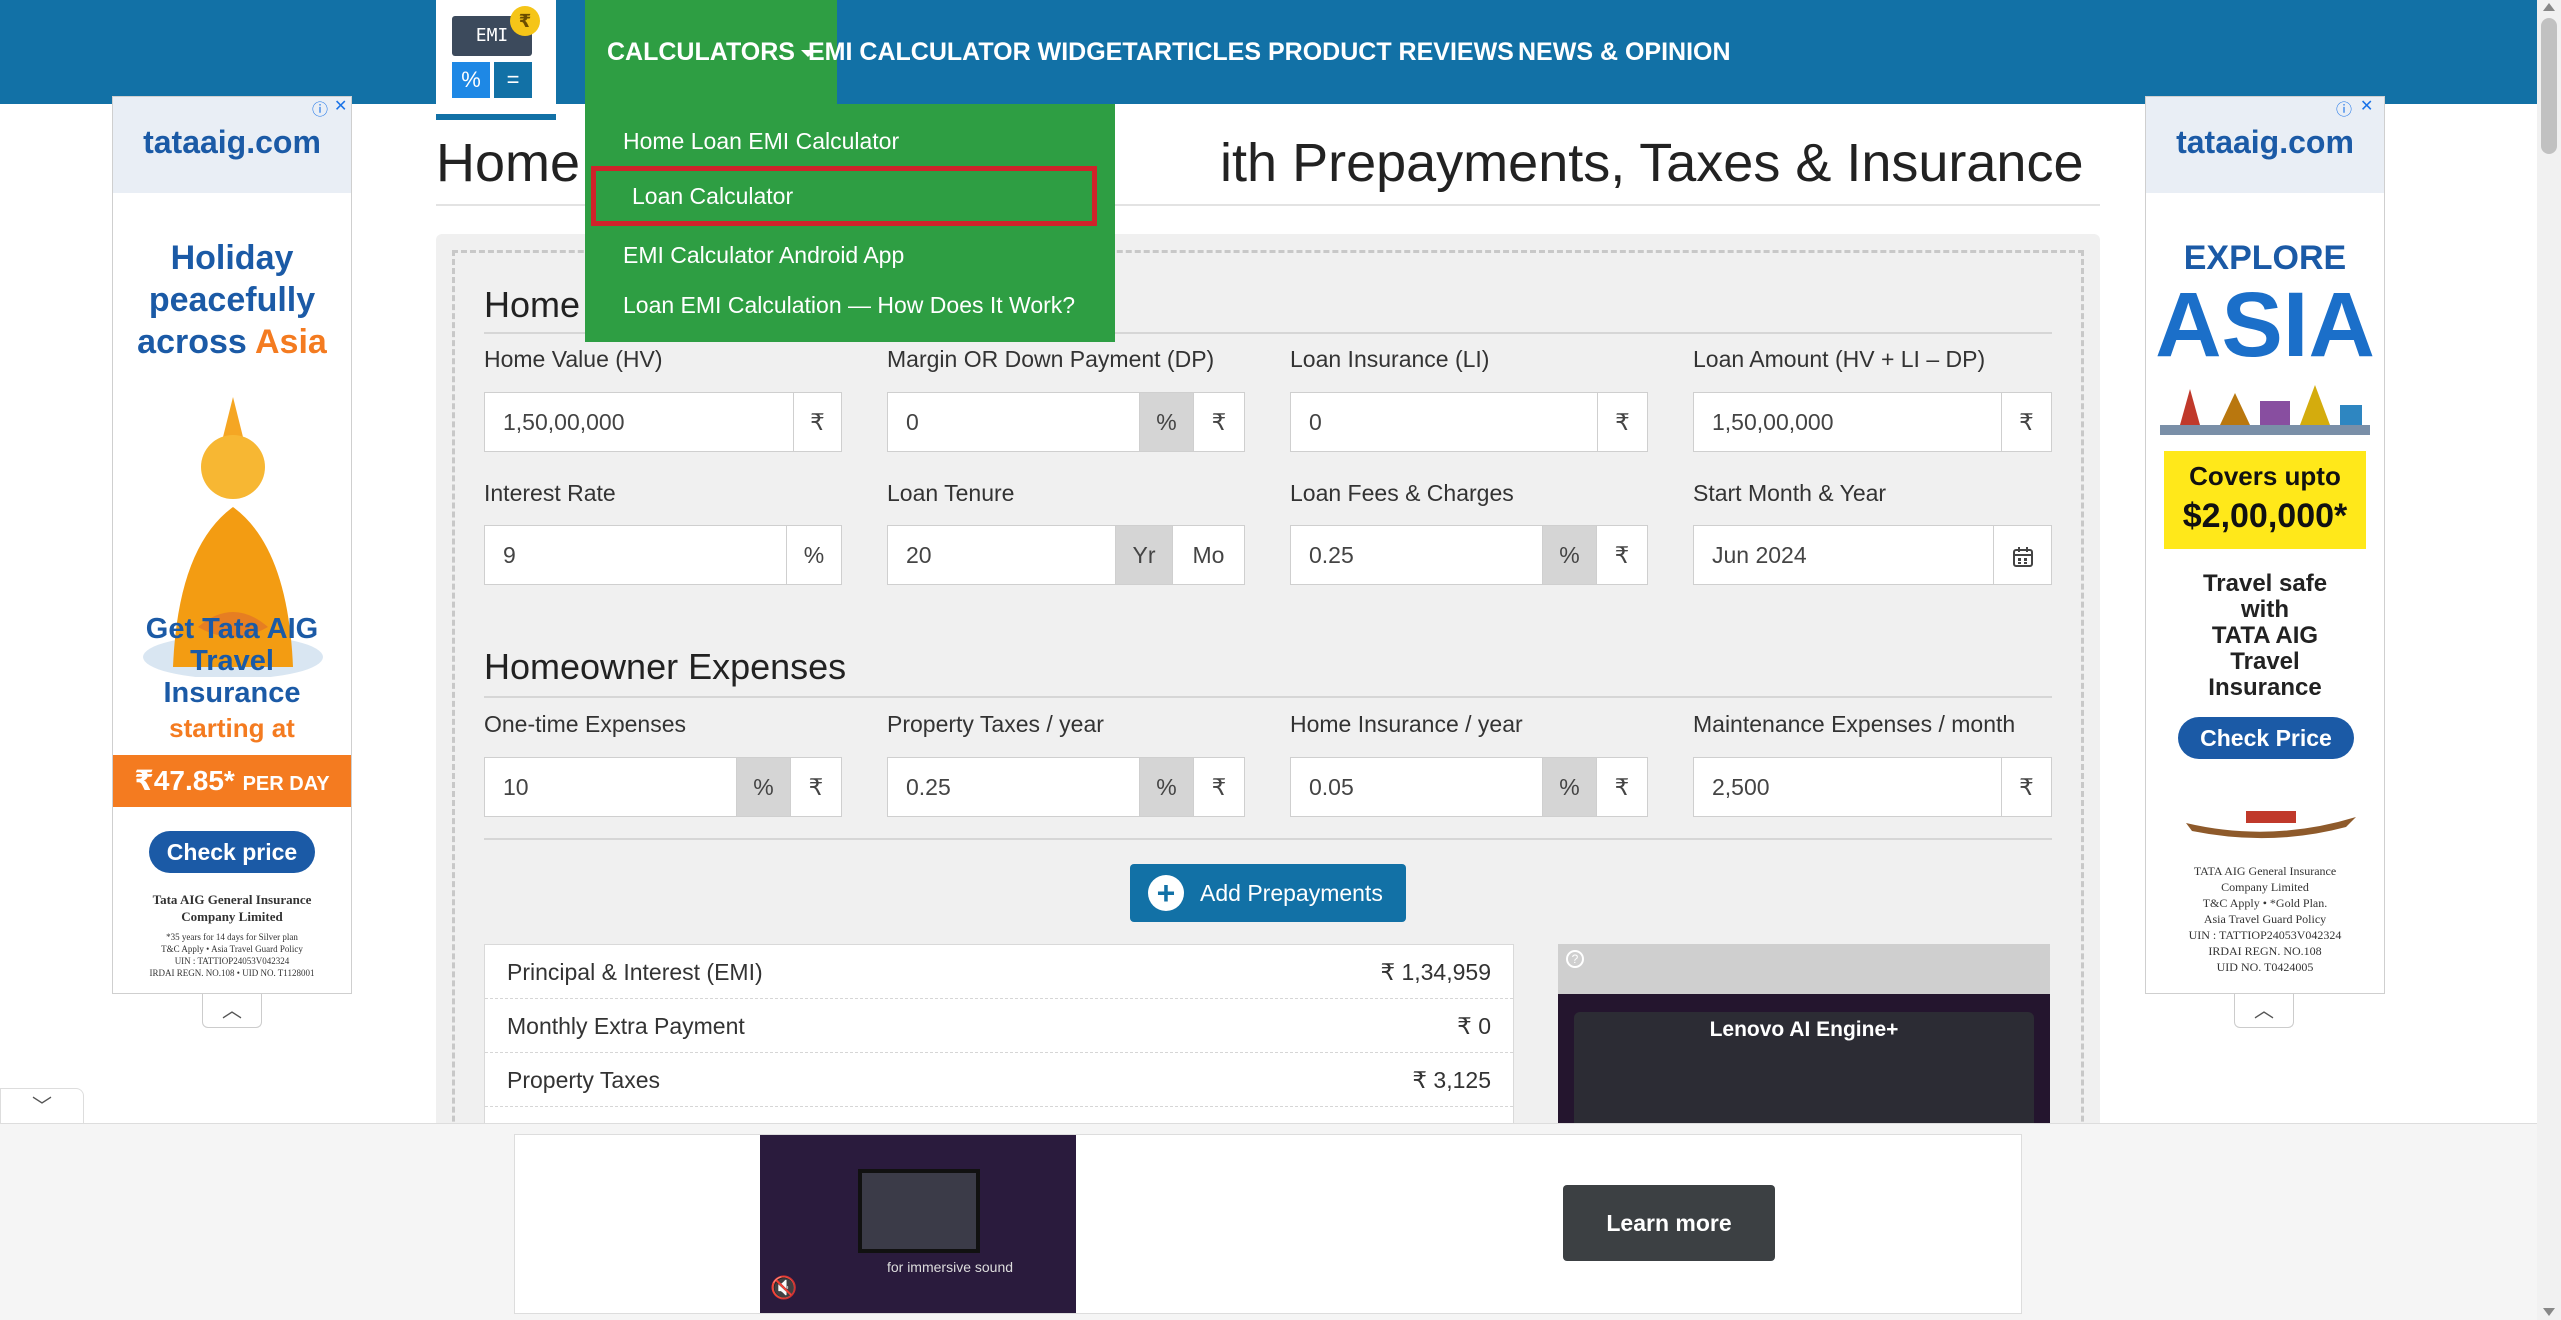 The image size is (2561, 1320). I want to click on nav-articles: ARTICLES, so click(1198, 52).